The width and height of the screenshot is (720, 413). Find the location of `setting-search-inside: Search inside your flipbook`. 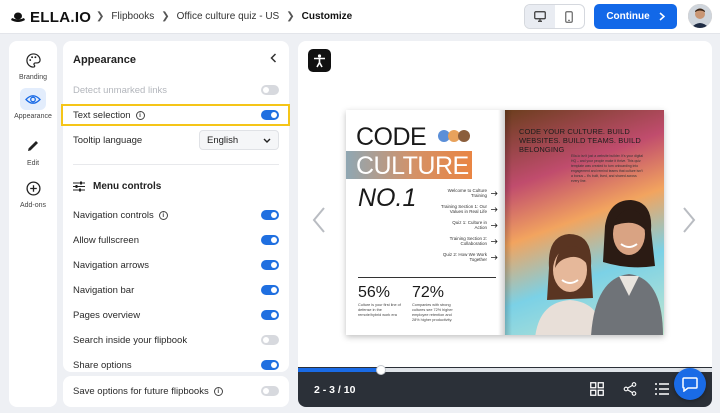

setting-search-inside: Search inside your flipbook is located at coordinates (176, 340).